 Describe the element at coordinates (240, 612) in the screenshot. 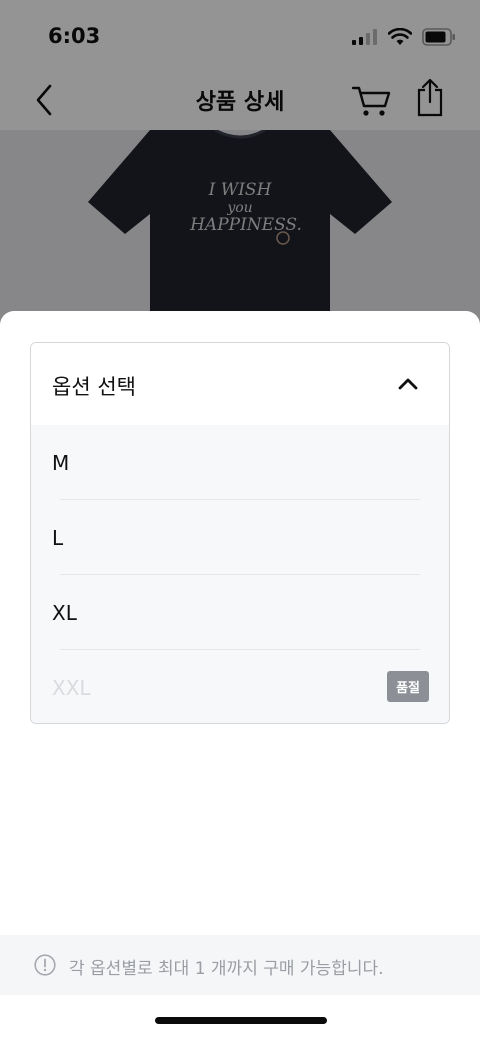

I see `option-item-xl: XL` at that location.